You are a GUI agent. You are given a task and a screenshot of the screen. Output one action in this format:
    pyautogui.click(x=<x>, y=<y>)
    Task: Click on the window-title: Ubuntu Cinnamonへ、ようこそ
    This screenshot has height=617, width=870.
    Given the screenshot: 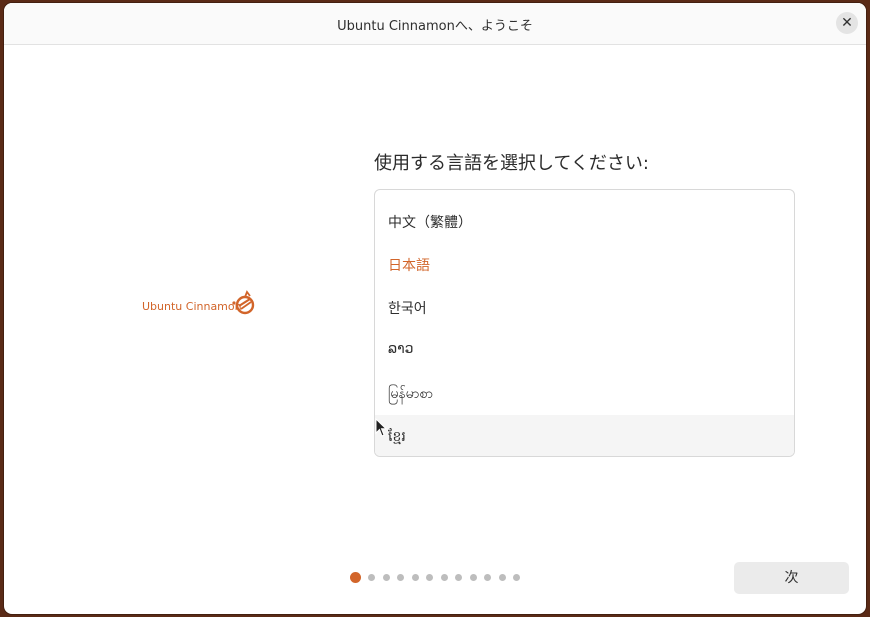 What is the action you would take?
    pyautogui.click(x=435, y=26)
    